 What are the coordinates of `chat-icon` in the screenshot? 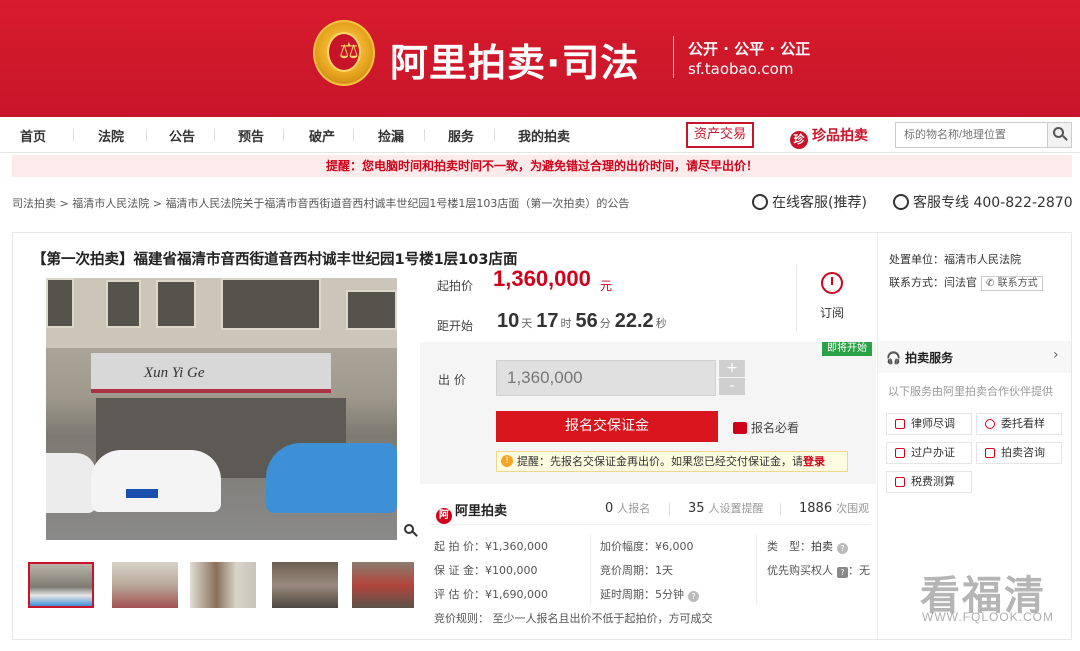 It's located at (990, 453).